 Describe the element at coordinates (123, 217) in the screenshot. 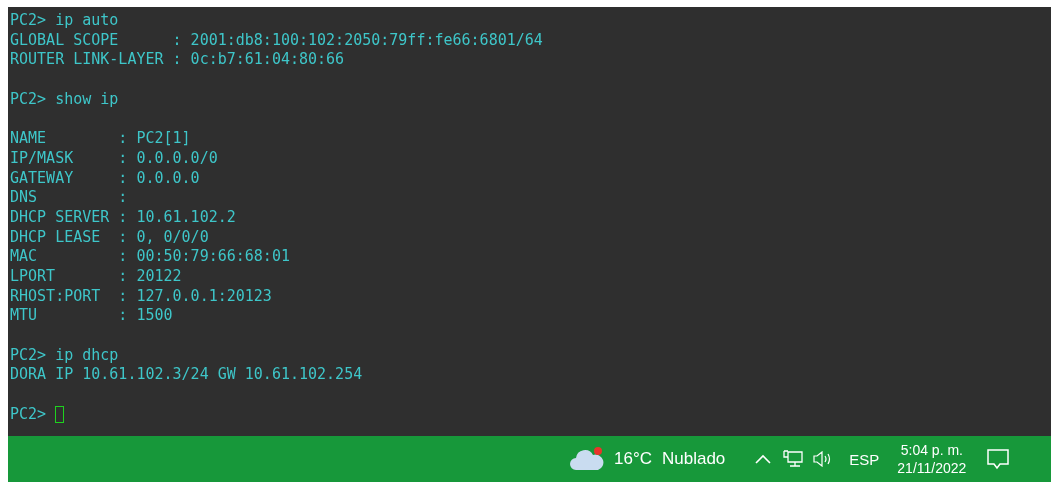

I see `output-text: DHCP SERVER : 10.61.102.2` at that location.